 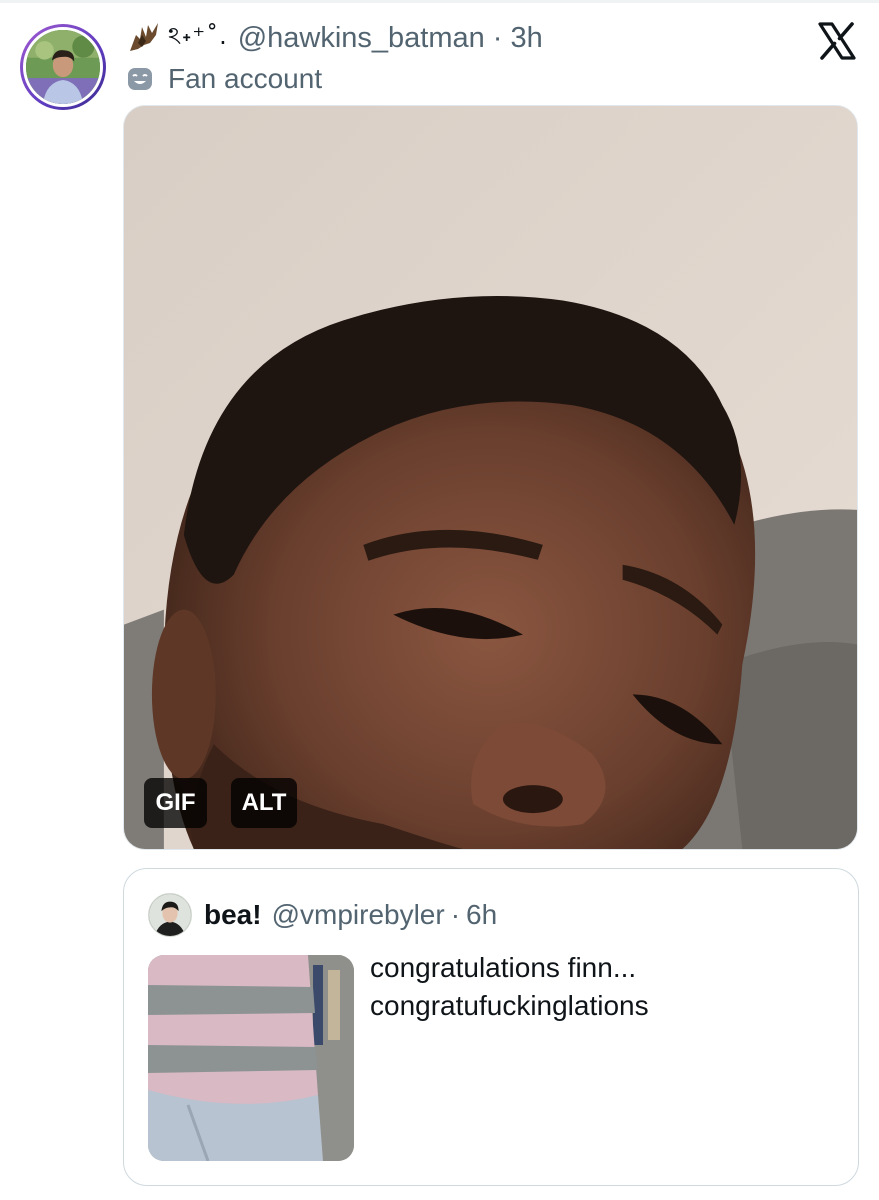 I want to click on account-label: Fan account, so click(x=224, y=79).